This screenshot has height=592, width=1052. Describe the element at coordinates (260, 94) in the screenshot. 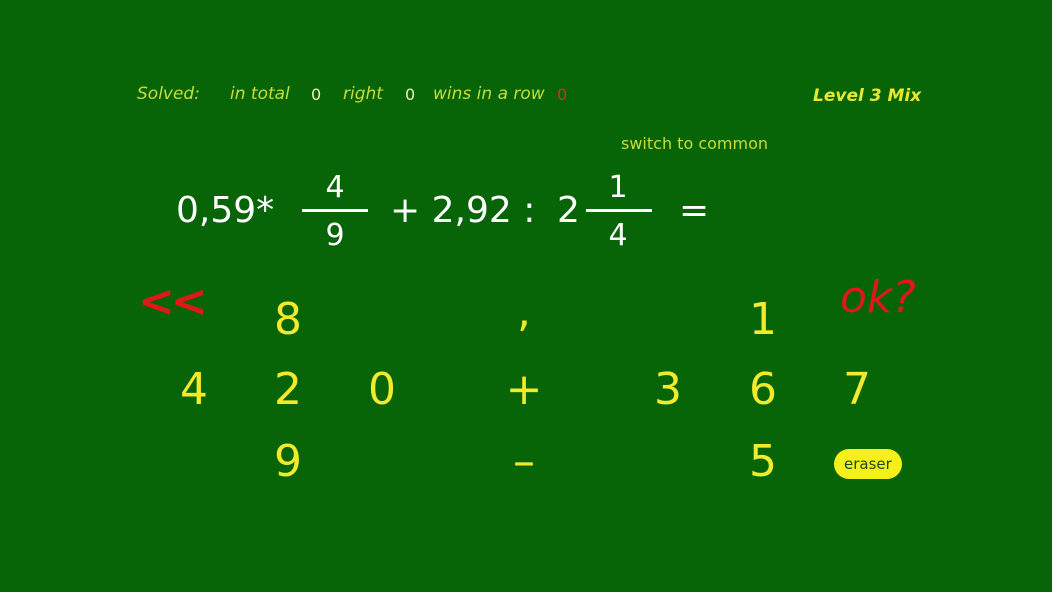

I see `total-label: in total` at that location.